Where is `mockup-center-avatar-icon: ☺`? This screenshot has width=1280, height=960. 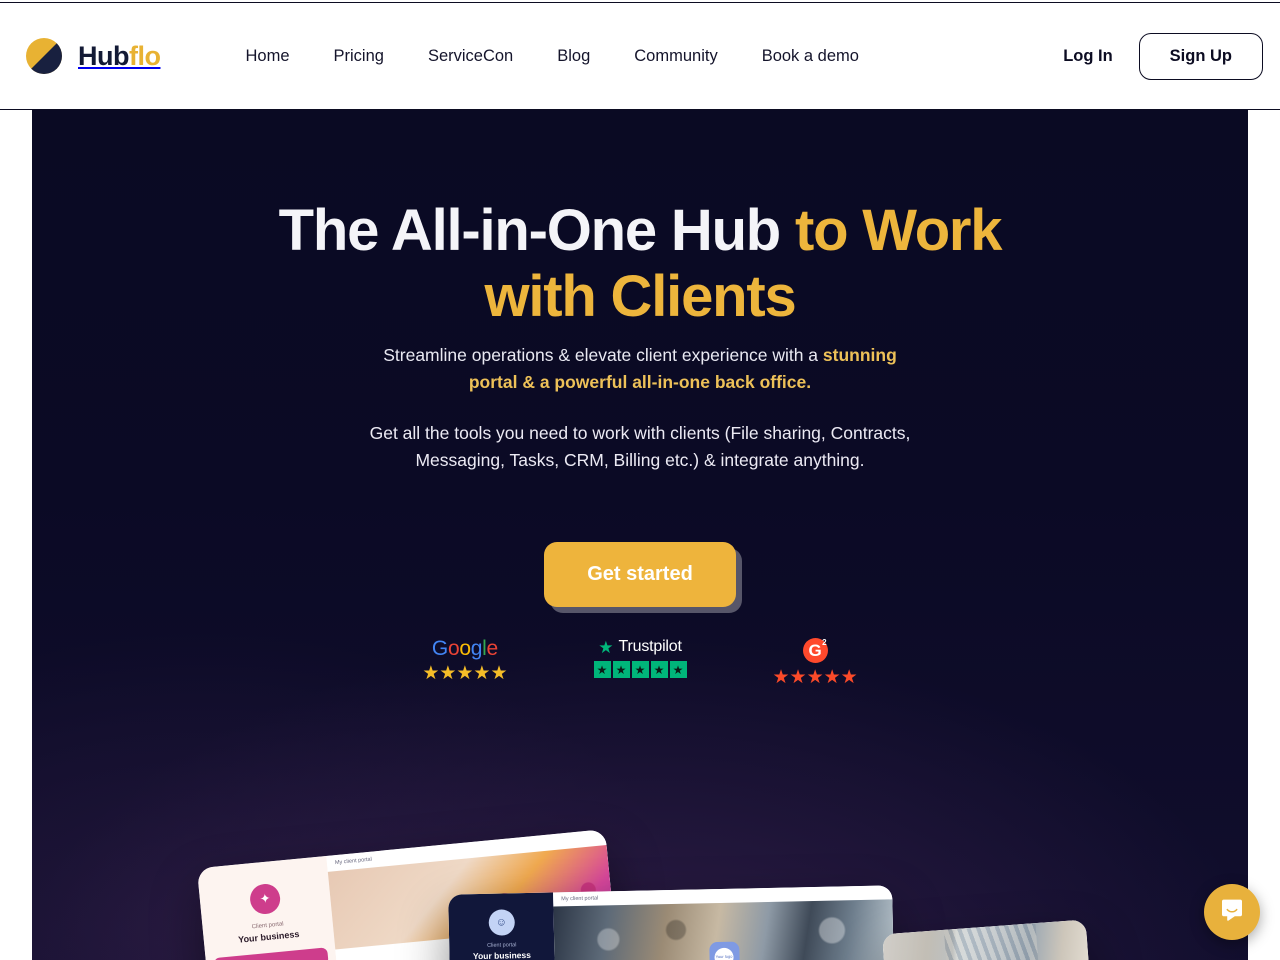 mockup-center-avatar-icon: ☺ is located at coordinates (501, 922).